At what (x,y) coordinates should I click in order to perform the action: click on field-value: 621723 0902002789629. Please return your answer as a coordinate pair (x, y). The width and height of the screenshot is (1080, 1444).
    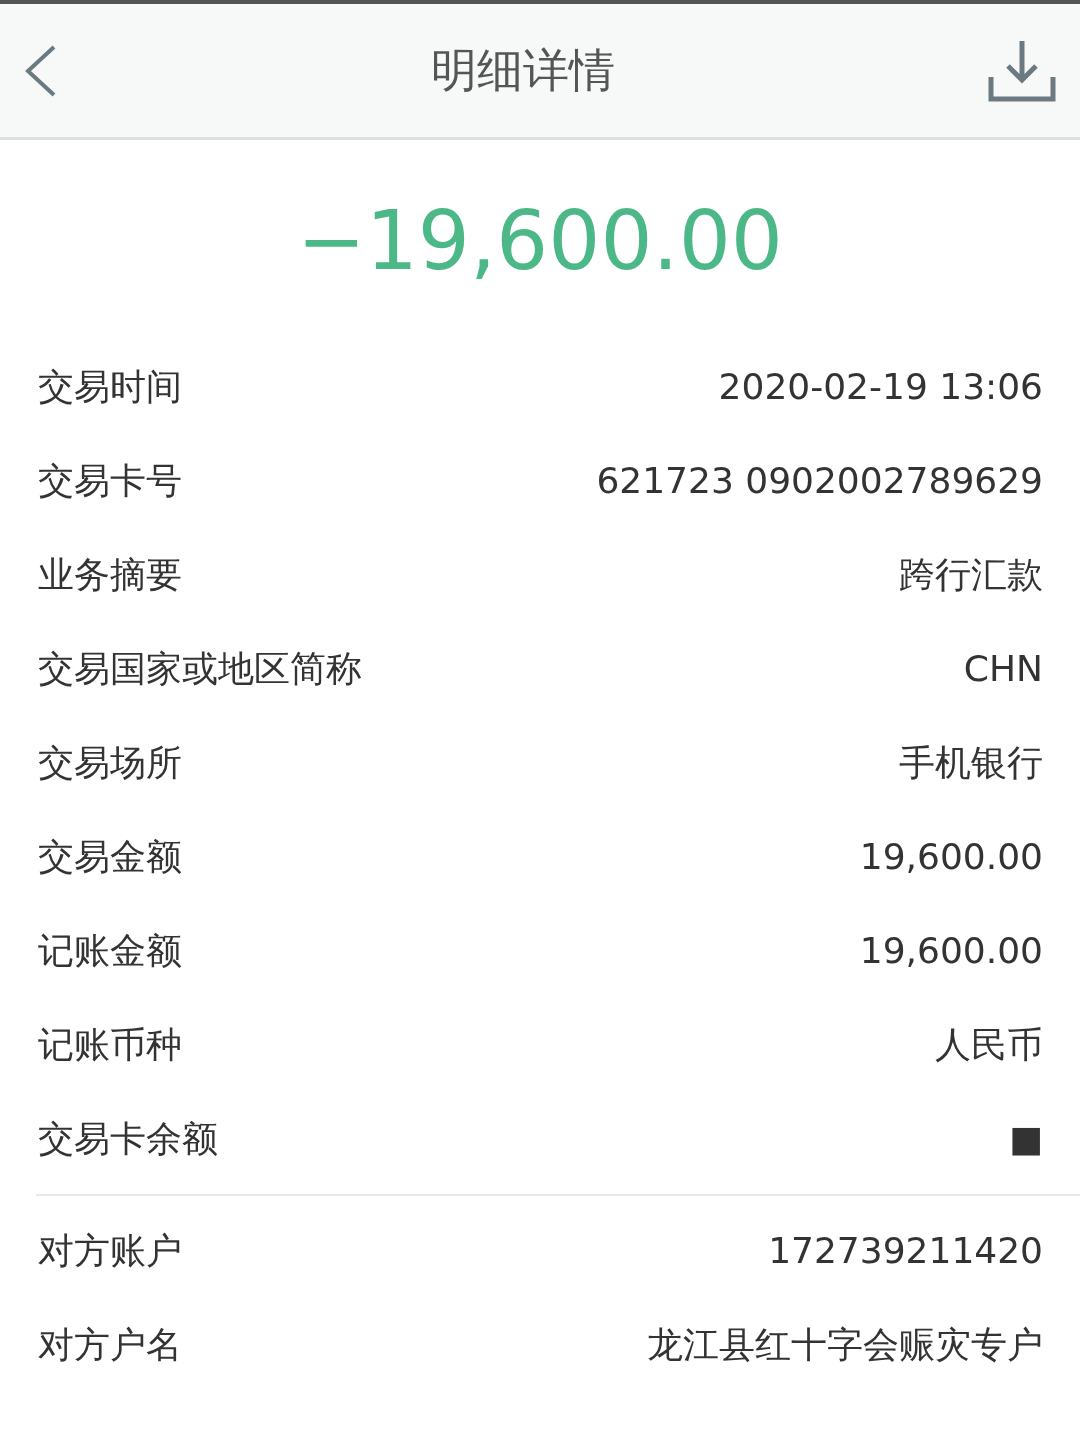
    Looking at the image, I should click on (819, 481).